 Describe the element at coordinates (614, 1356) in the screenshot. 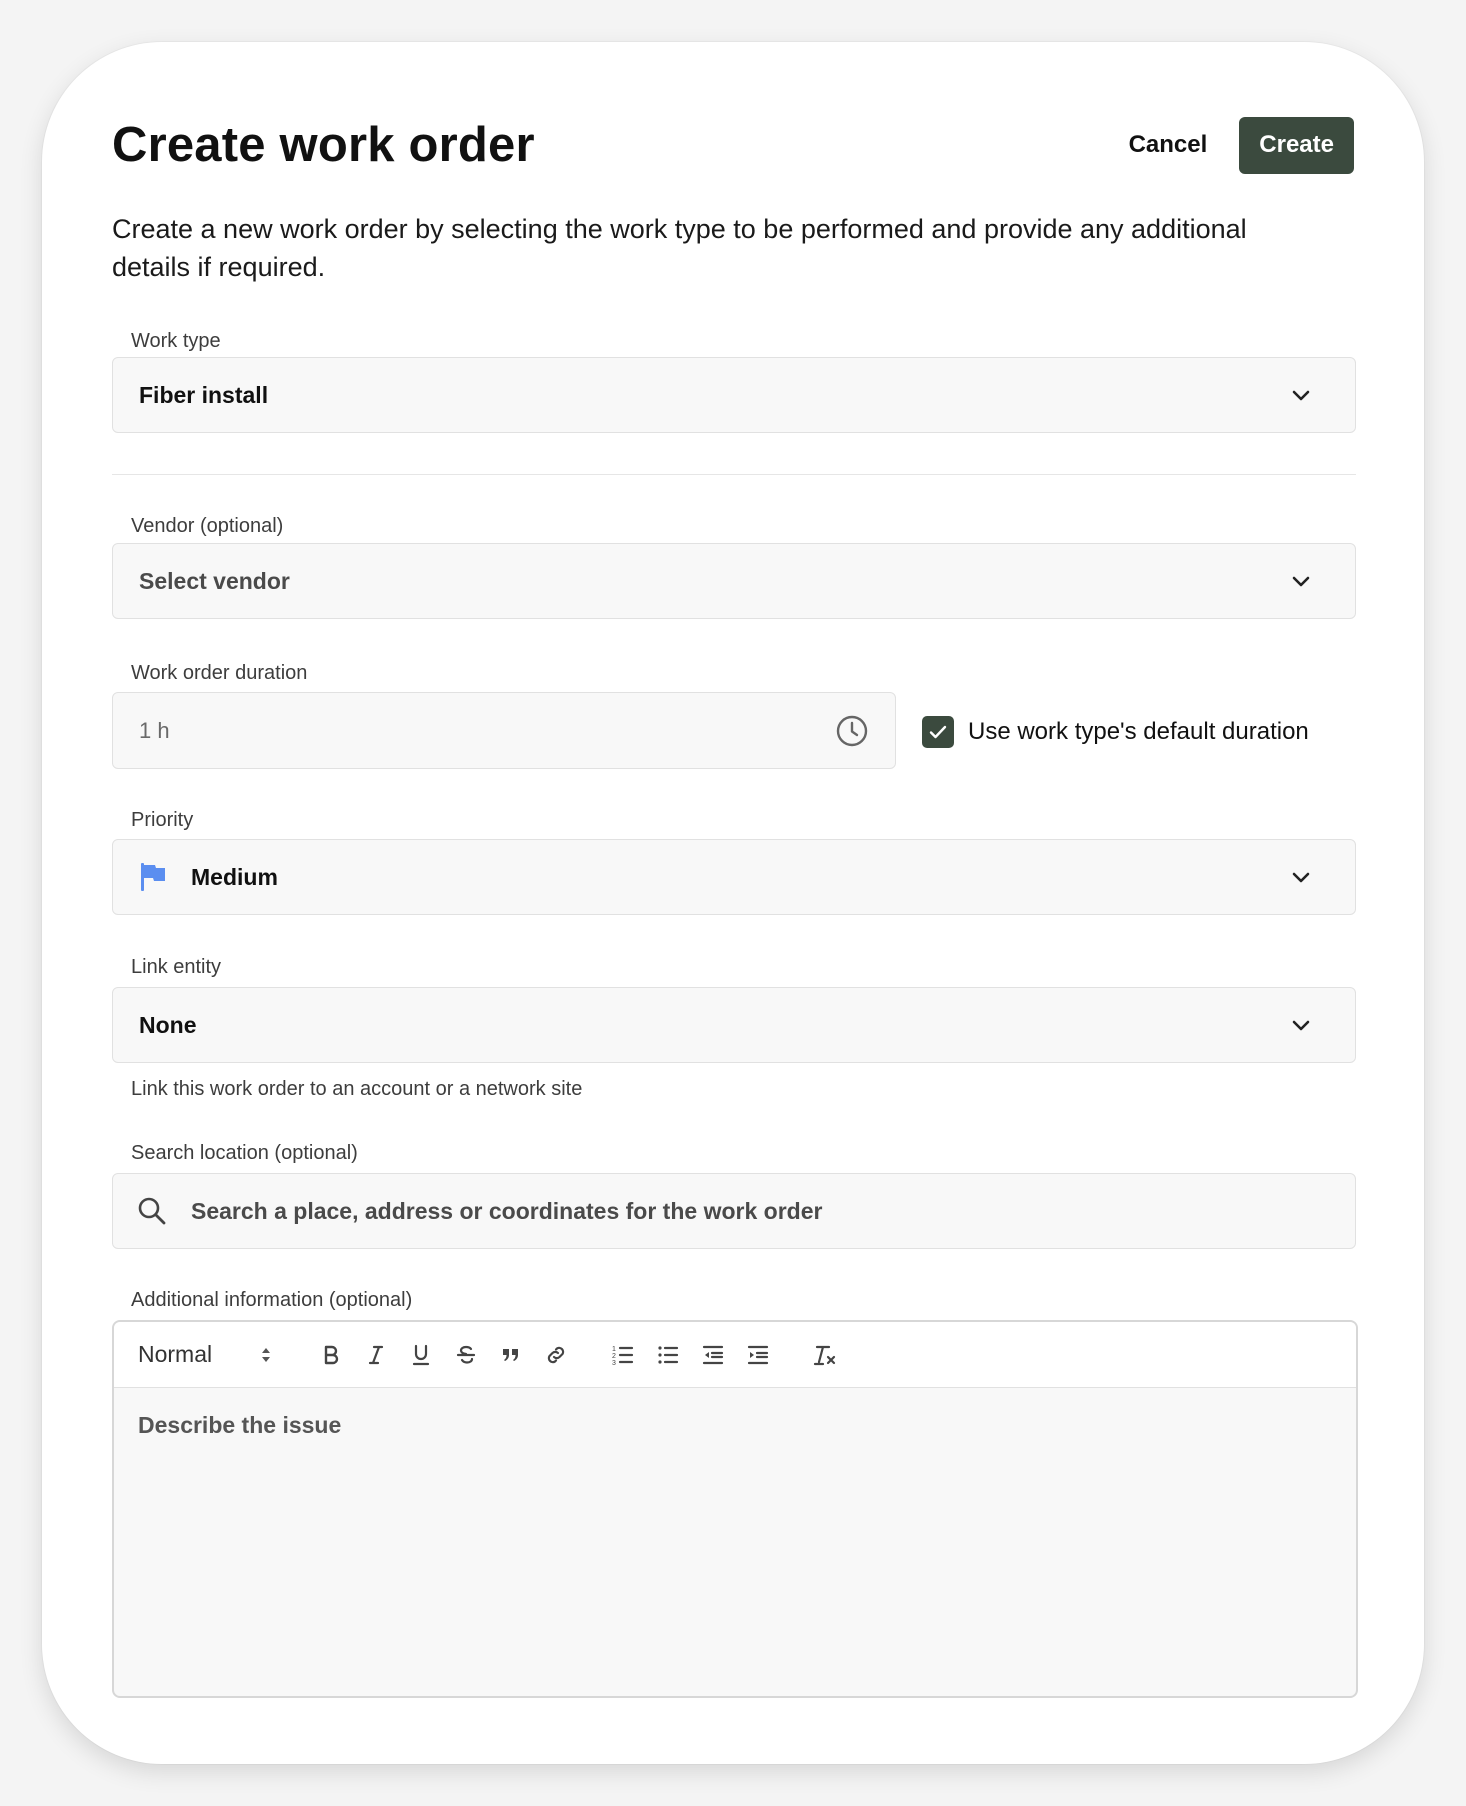

I see `svg-text: 2` at that location.